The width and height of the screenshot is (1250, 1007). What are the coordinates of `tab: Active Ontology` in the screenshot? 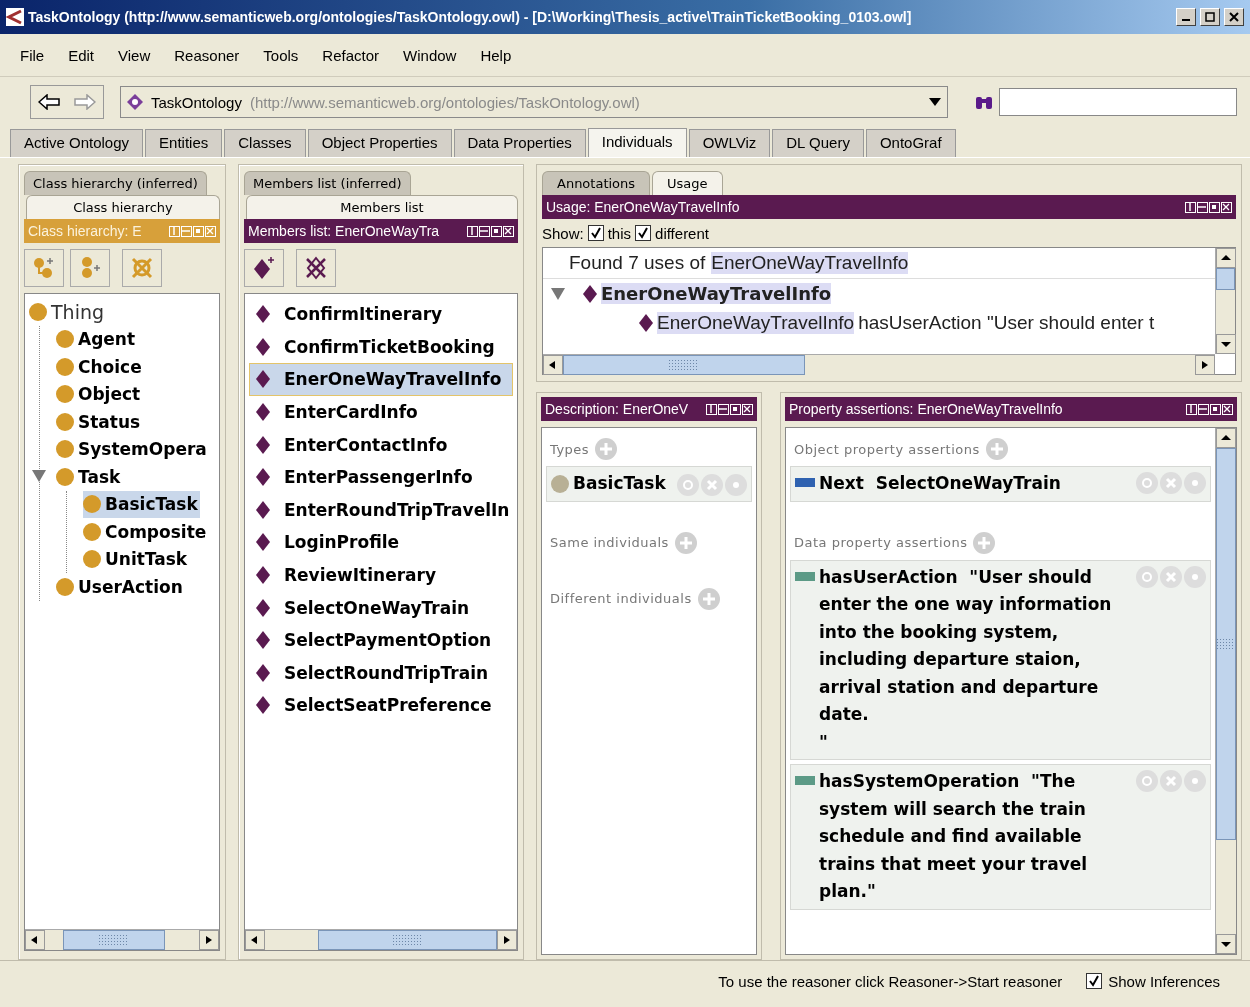 It's located at (77, 143).